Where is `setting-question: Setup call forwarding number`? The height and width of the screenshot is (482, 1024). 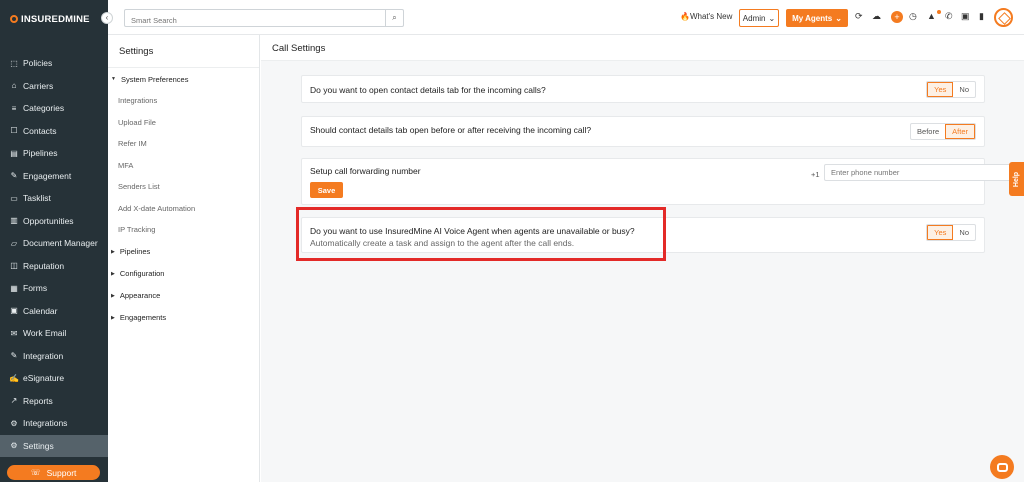
setting-question: Setup call forwarding number is located at coordinates (365, 171).